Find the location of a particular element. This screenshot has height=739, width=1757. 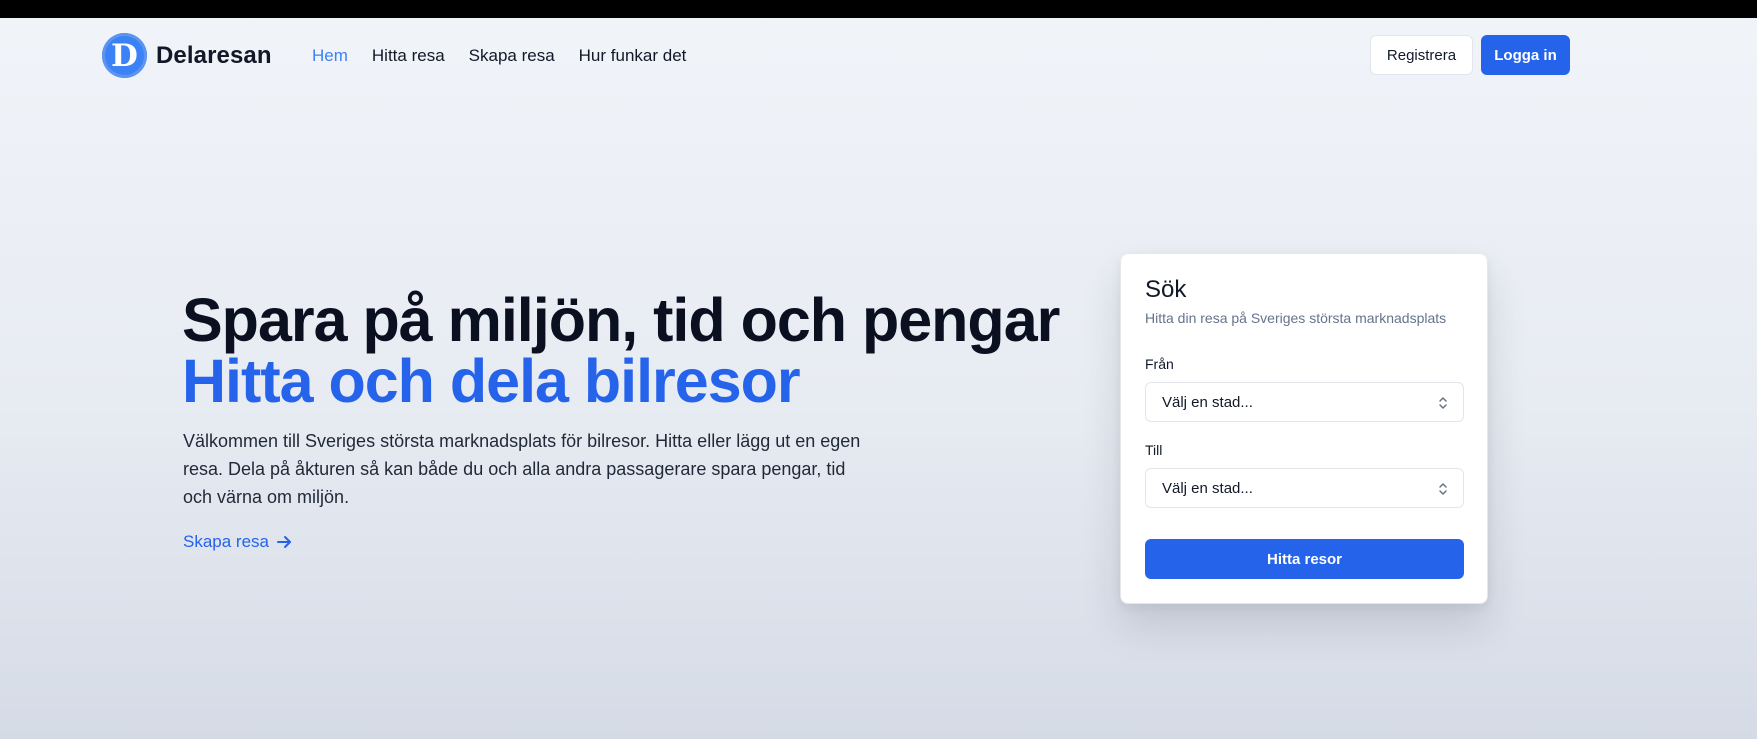

nav-item-hem: Hem is located at coordinates (330, 56).